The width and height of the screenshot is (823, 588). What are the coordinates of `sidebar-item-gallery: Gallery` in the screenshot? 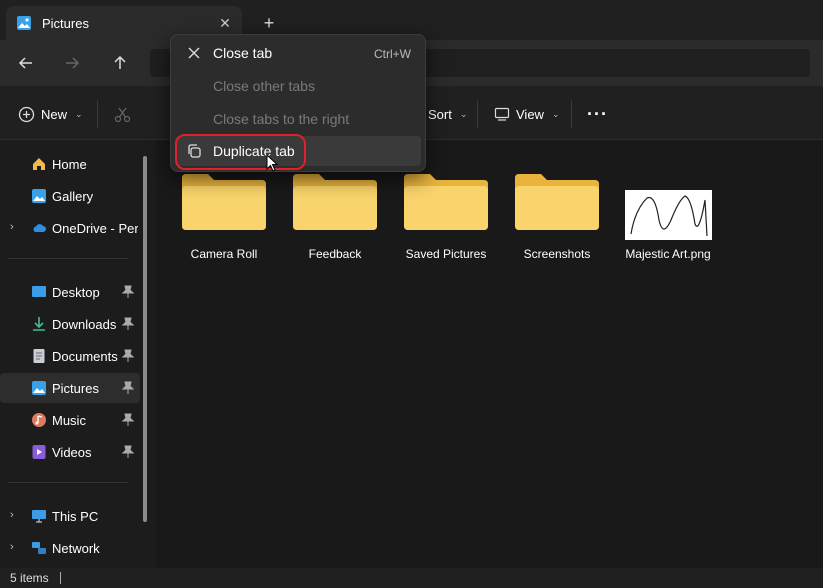 It's located at (70, 196).